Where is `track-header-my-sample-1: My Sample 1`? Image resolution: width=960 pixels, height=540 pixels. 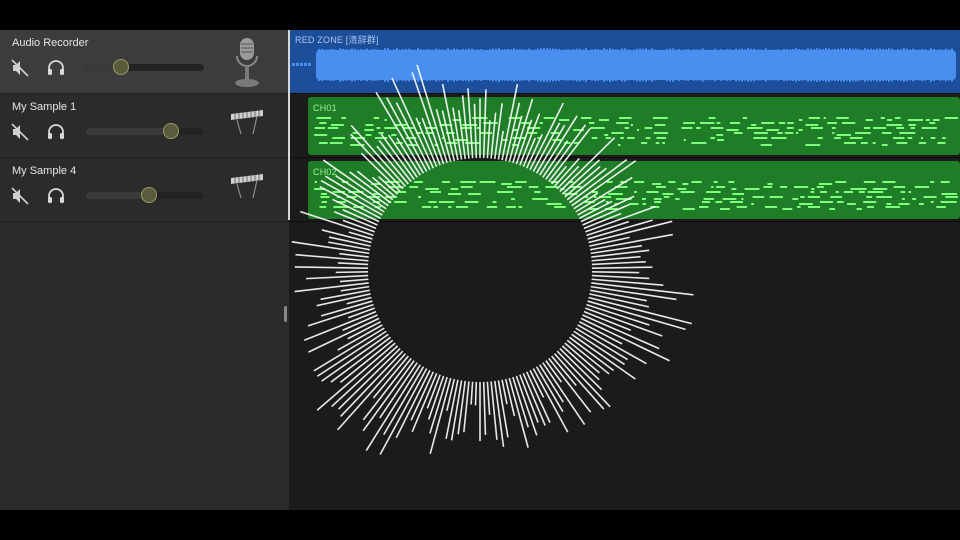
track-header-my-sample-1: My Sample 1 is located at coordinates (144, 126).